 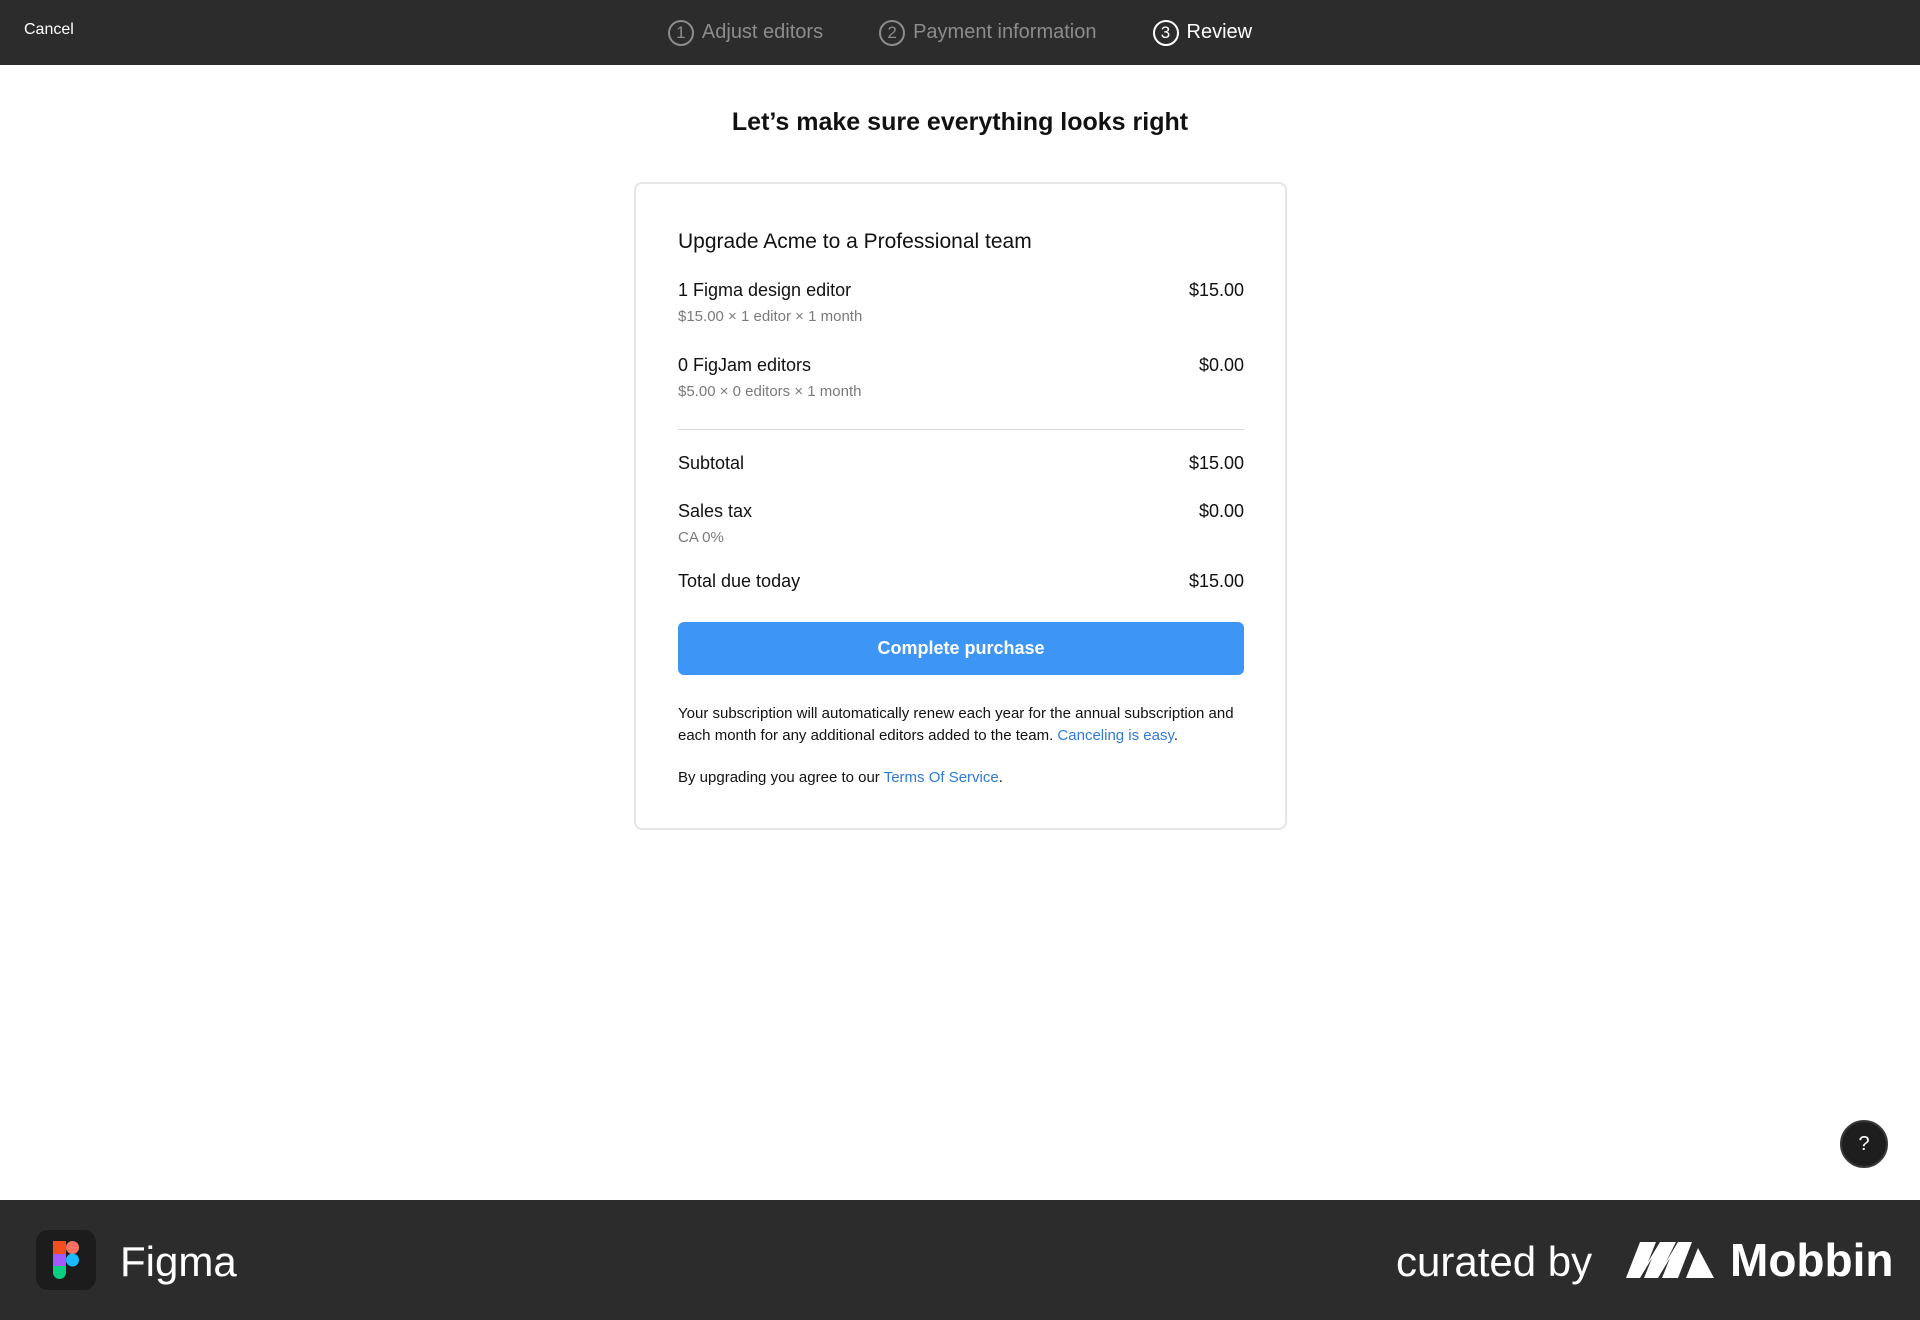 What do you see at coordinates (855, 241) in the screenshot?
I see `card-title: Upgrade Acme to a Professional team` at bounding box center [855, 241].